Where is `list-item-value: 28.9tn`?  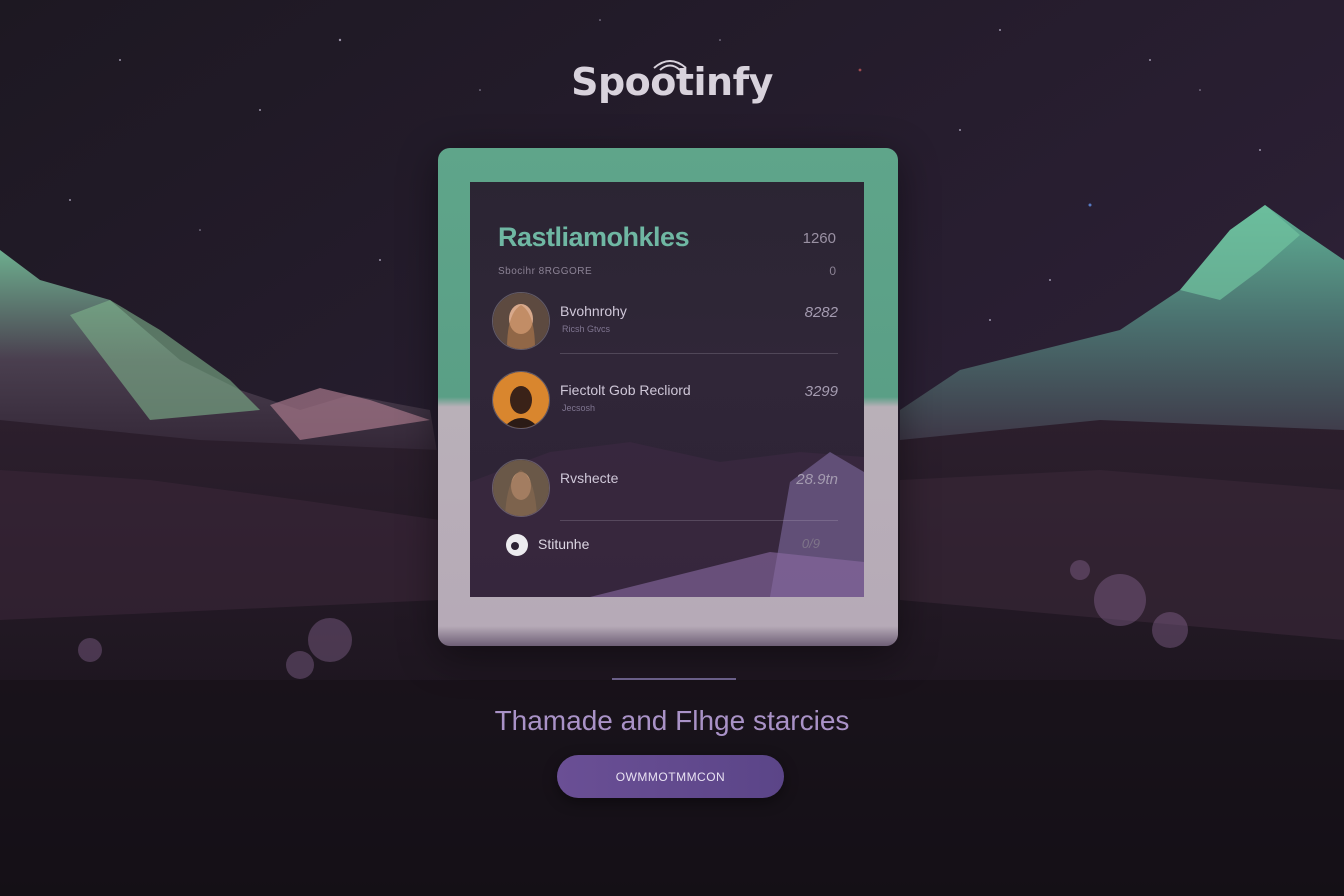
list-item-value: 28.9tn is located at coordinates (817, 479).